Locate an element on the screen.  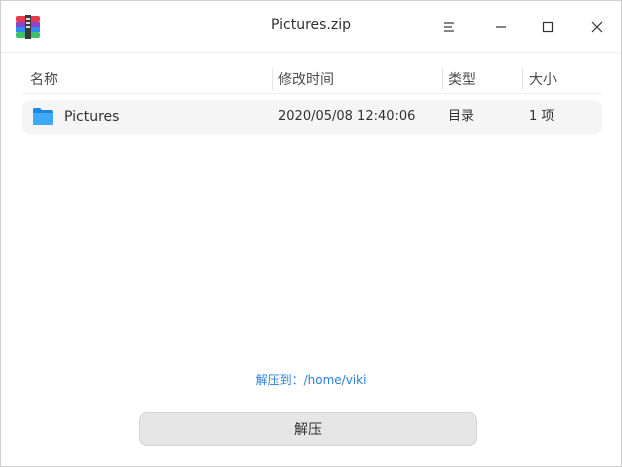
row-size: 1 项 is located at coordinates (542, 116).